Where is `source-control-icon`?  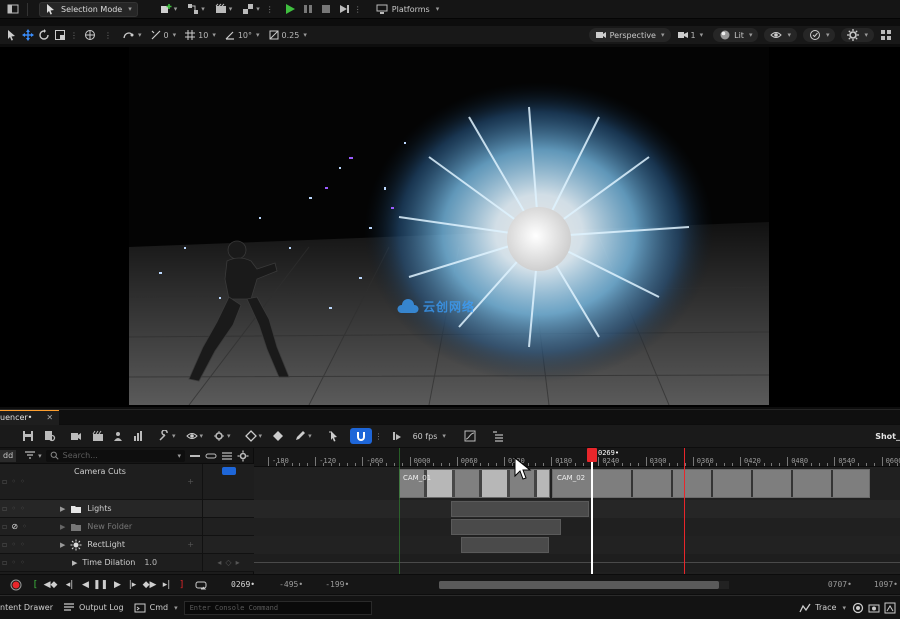
source-control-icon is located at coordinates (858, 608).